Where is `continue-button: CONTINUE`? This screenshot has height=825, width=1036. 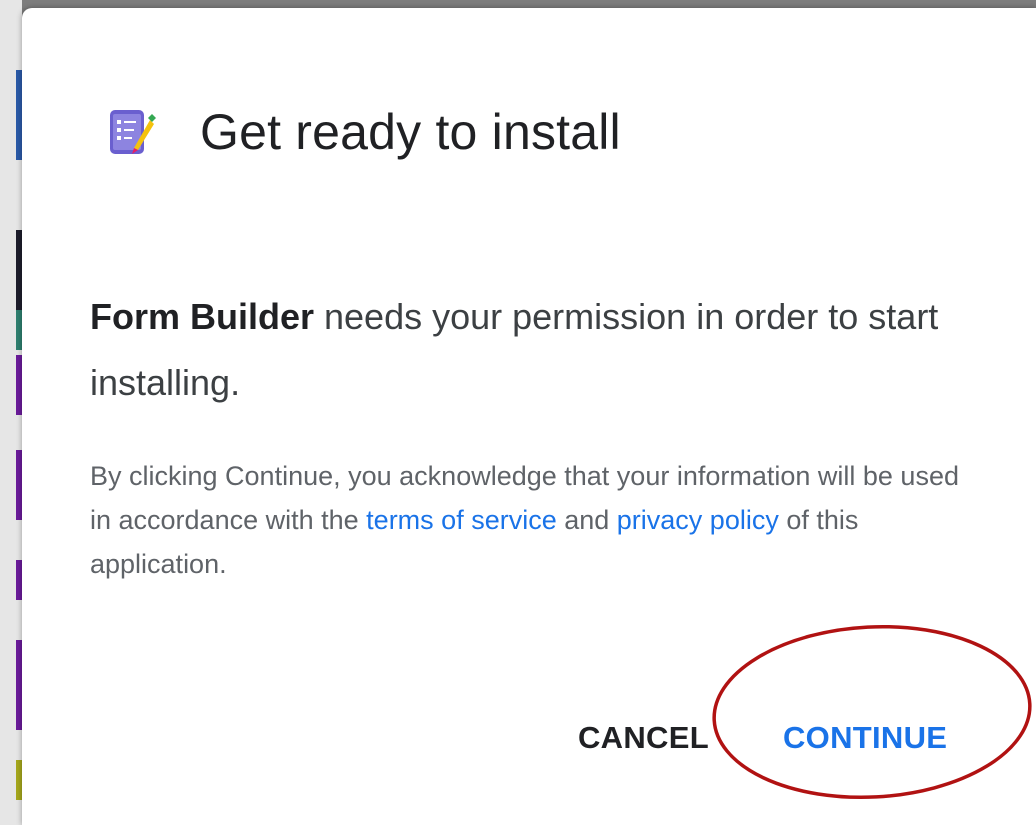
continue-button: CONTINUE is located at coordinates (865, 738).